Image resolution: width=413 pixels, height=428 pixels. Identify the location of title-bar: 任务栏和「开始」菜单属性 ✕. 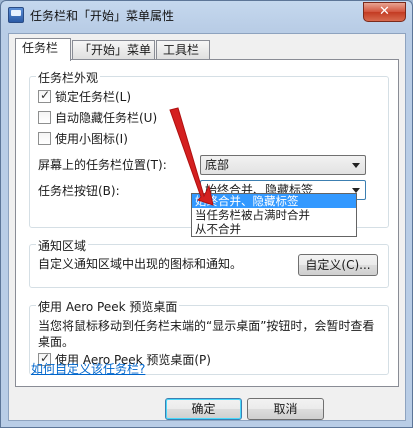
(206, 15).